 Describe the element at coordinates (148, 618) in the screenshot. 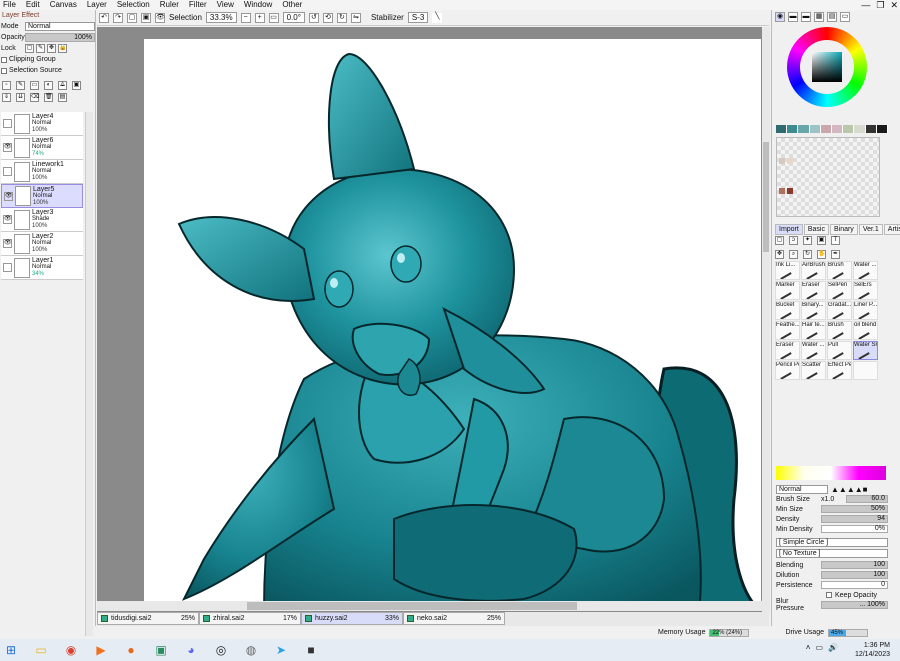

I see `document-tab: tidusdigi.sai2 25%` at that location.